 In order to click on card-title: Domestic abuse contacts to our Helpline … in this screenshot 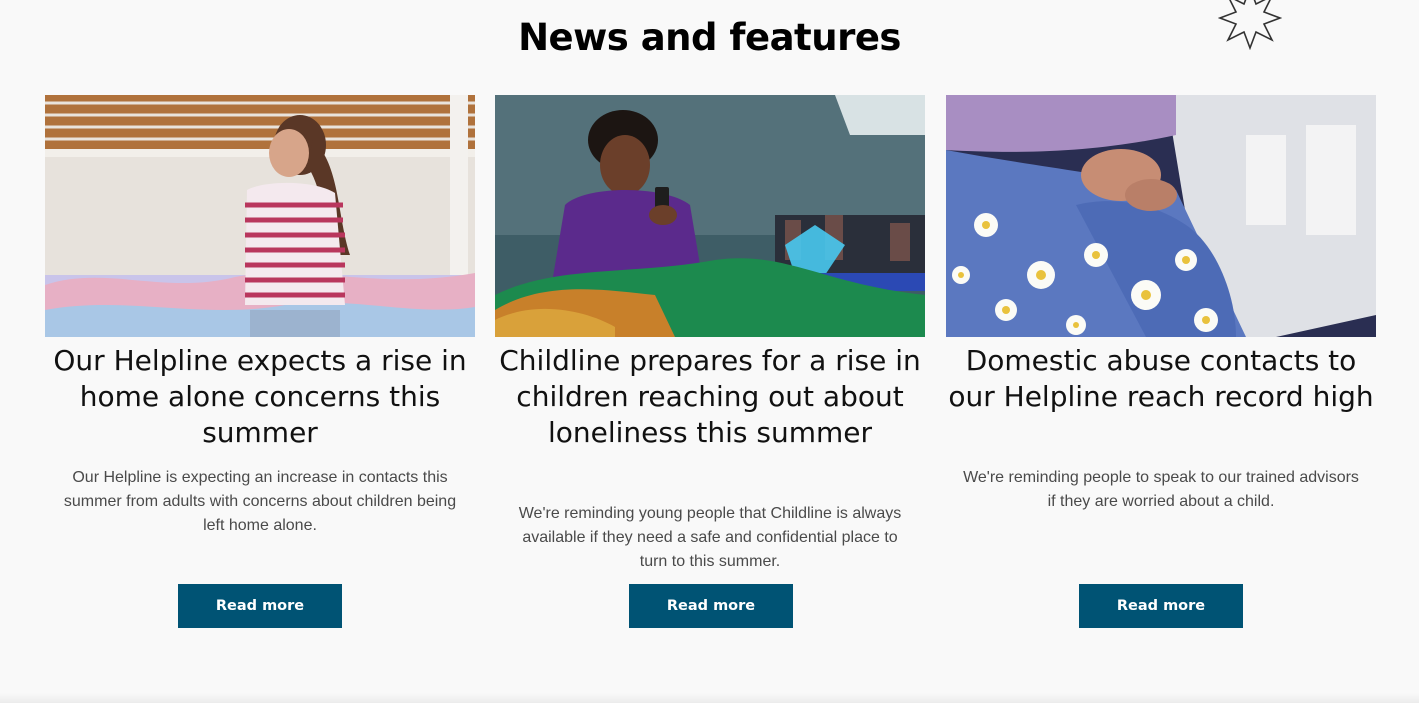, I will do `click(1161, 379)`.